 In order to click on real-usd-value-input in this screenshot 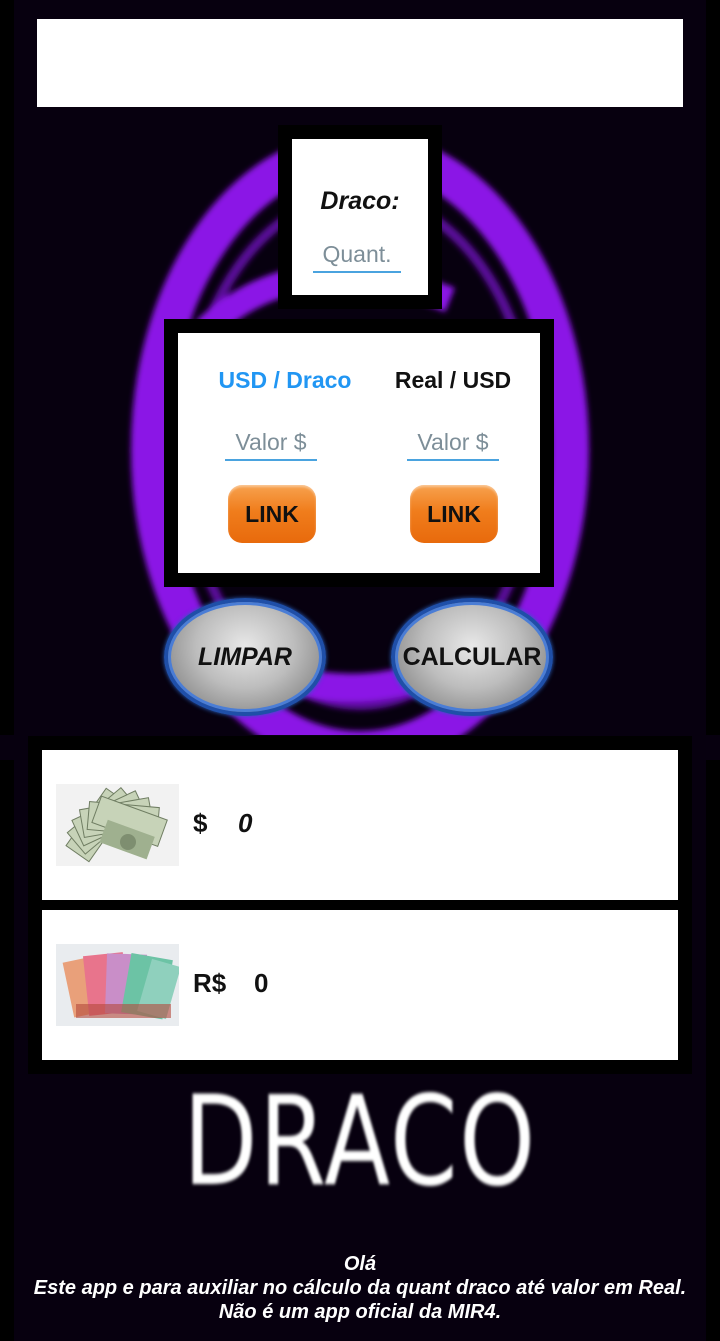, I will do `click(453, 443)`.